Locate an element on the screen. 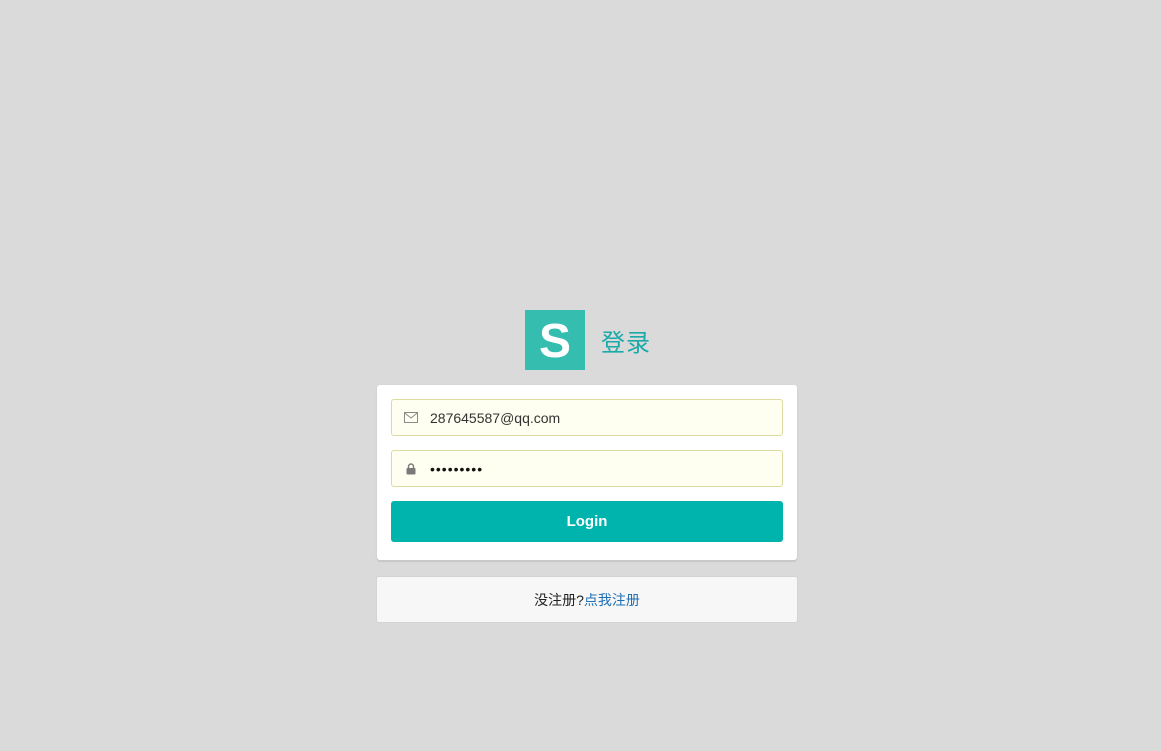 The image size is (1161, 751). logo: S is located at coordinates (555, 340).